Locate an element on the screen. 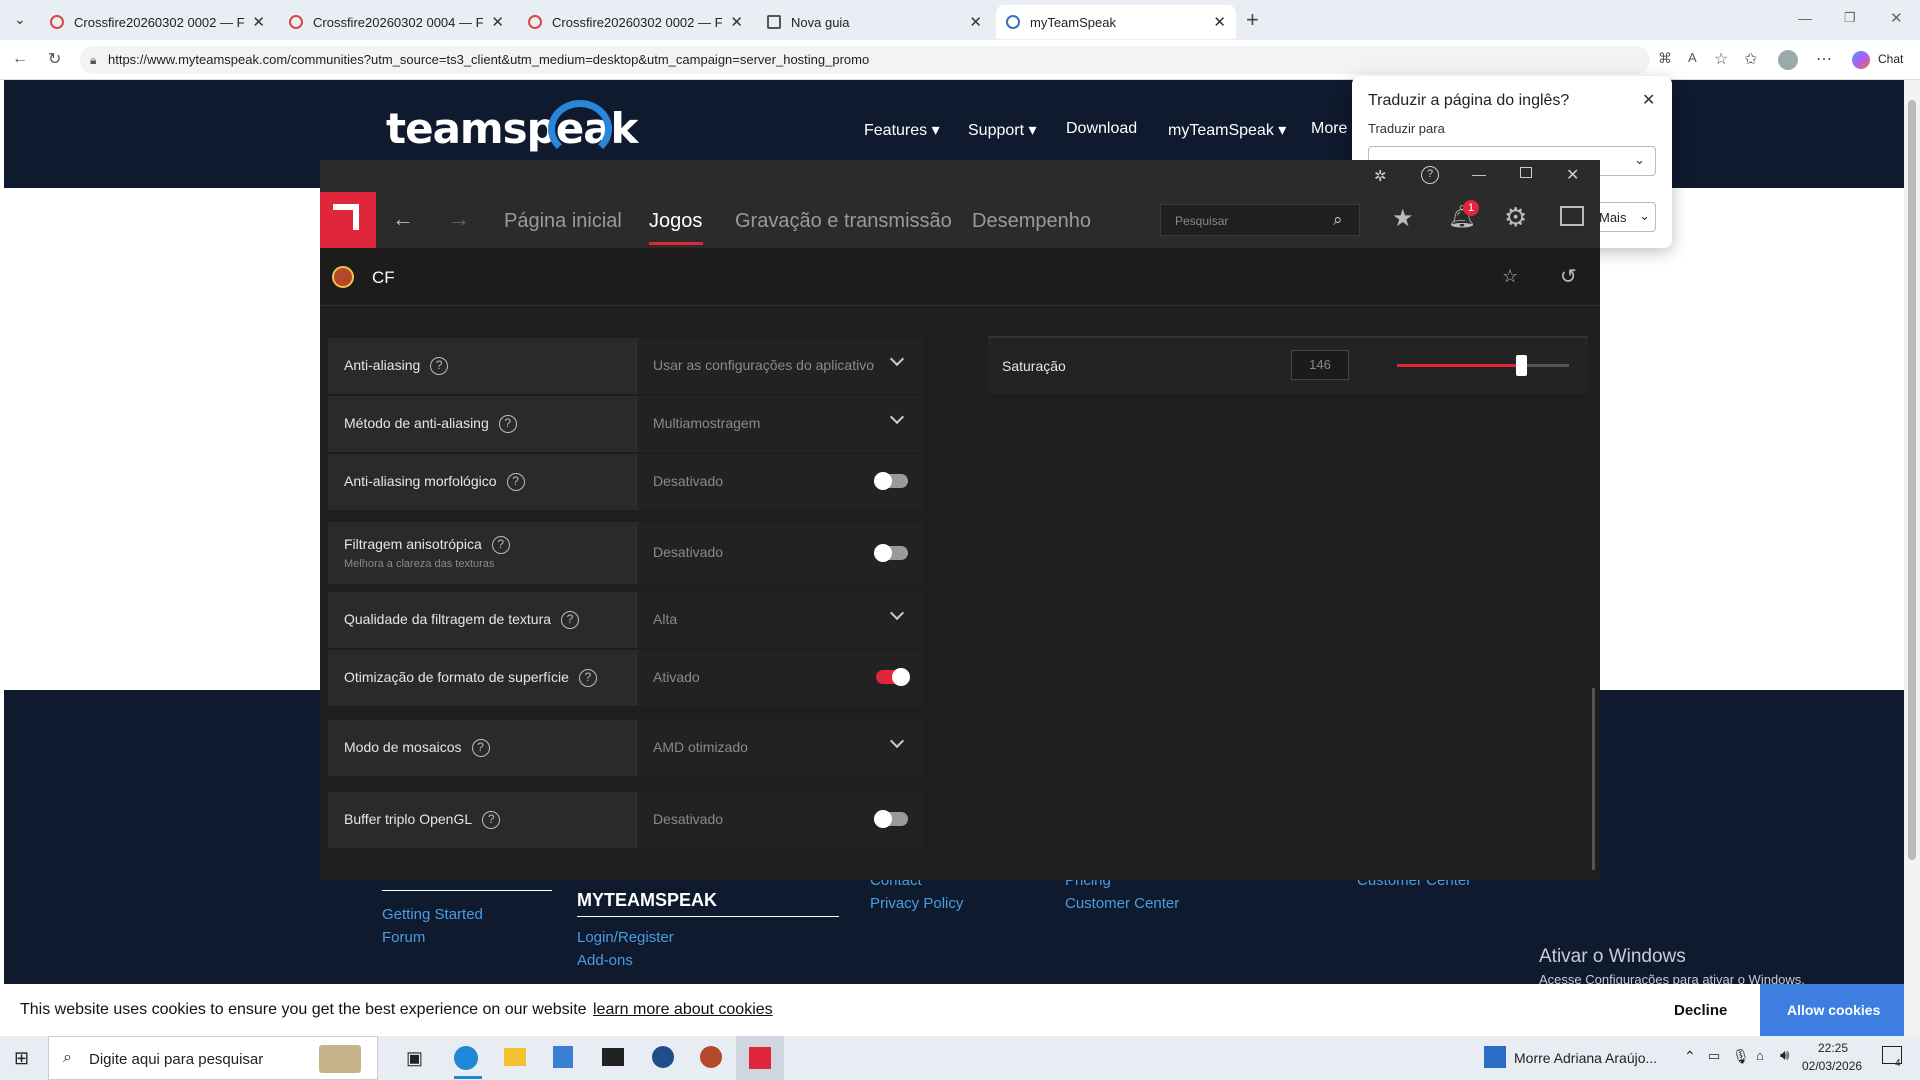 The image size is (1920, 1080). decline-button: Decline is located at coordinates (1700, 1010).